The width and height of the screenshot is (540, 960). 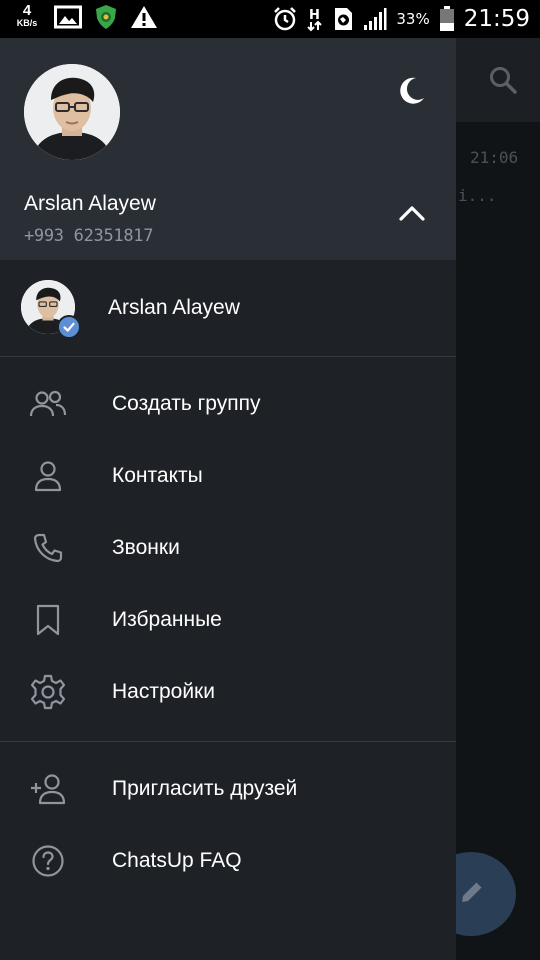 I want to click on battery-percent: 33%, so click(x=413, y=19).